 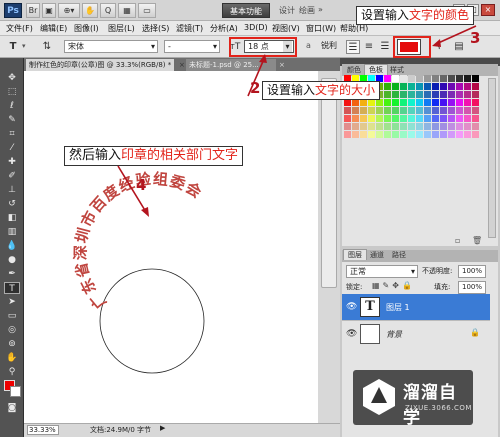 I want to click on watermark-brand: 溜溜自学, so click(x=430, y=405).